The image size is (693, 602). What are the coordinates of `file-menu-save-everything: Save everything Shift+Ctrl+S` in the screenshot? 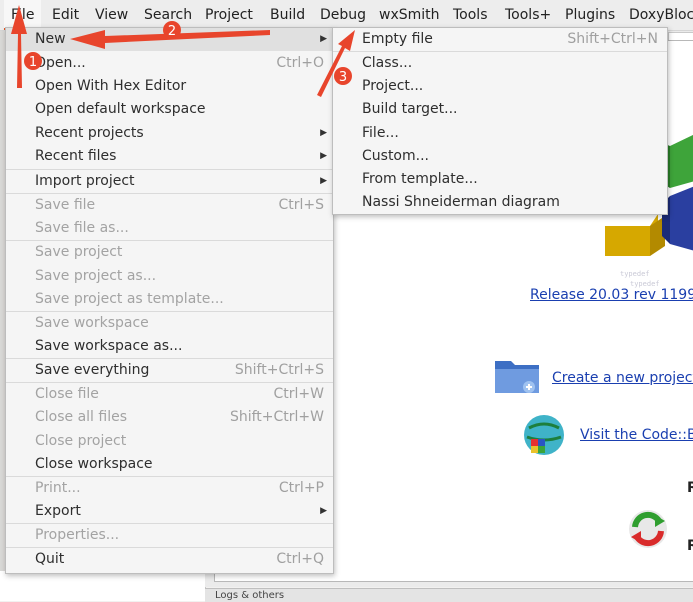 It's located at (169, 370).